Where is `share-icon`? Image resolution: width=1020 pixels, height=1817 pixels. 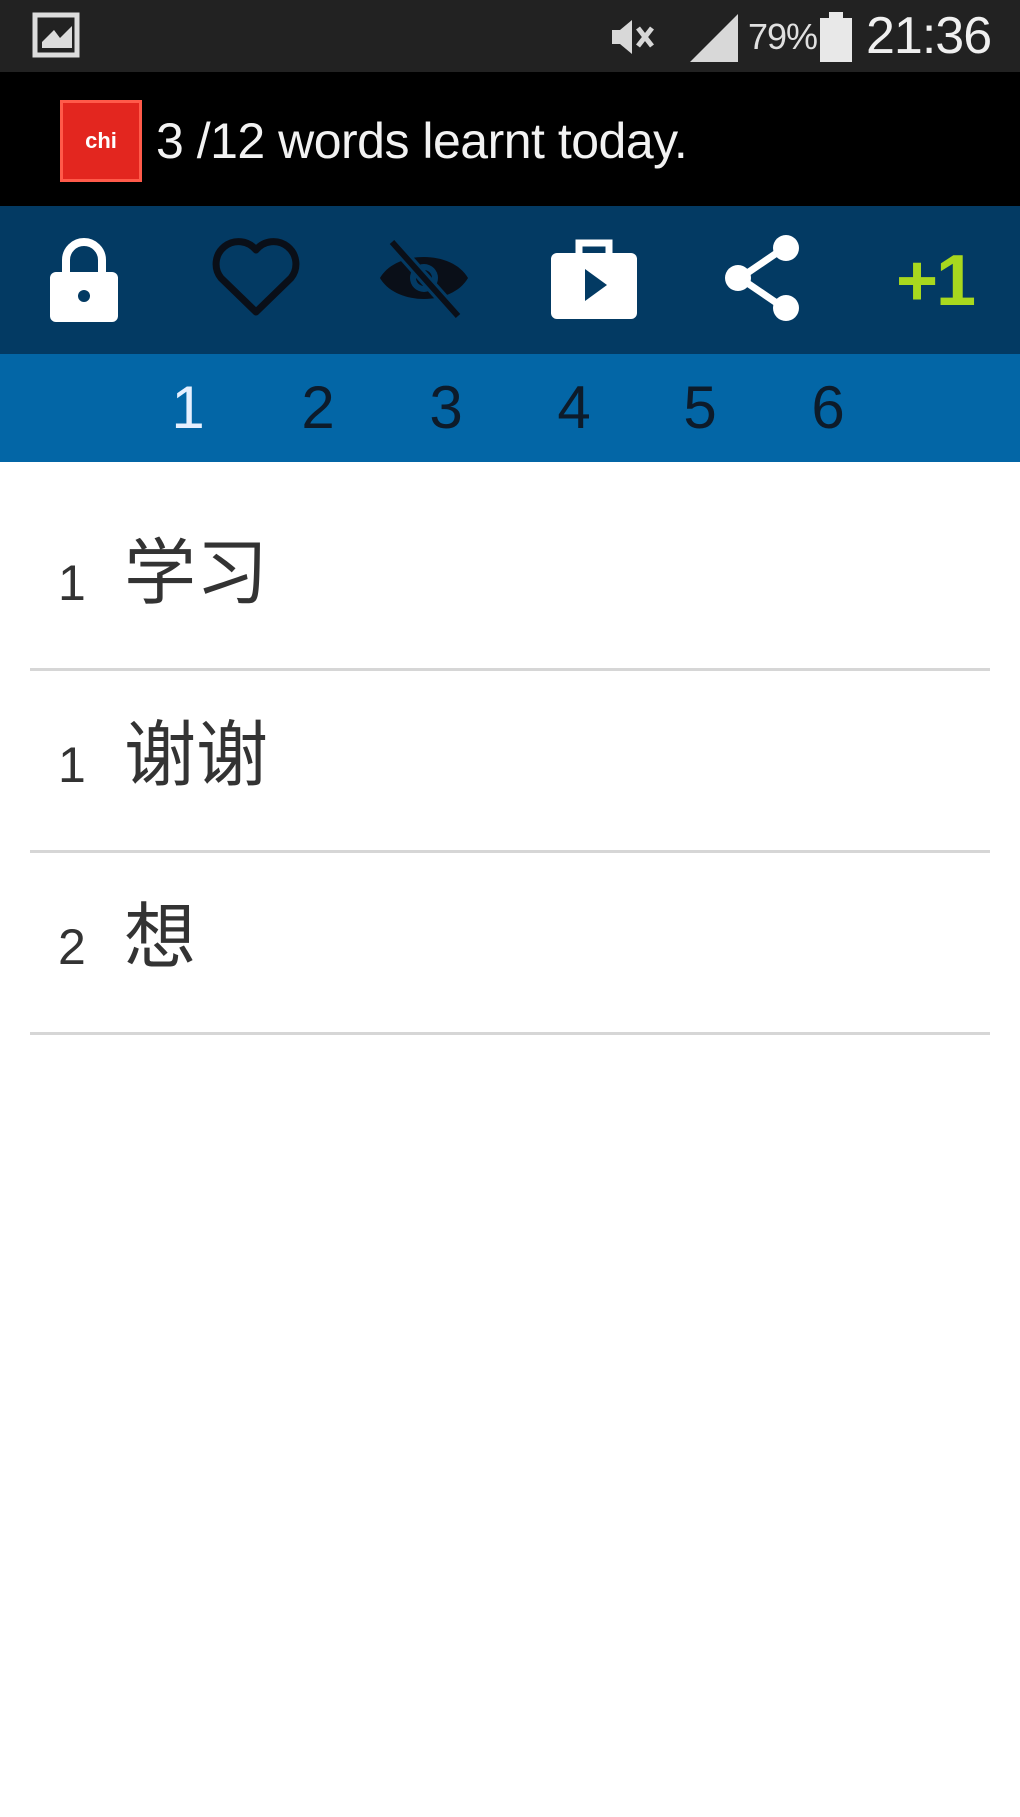
share-icon is located at coordinates (764, 280).